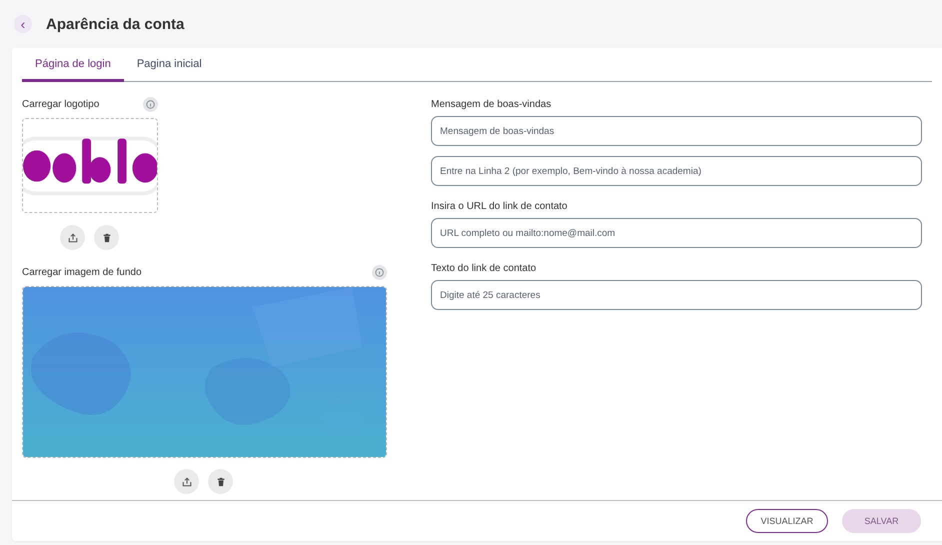 The height and width of the screenshot is (545, 942). What do you see at coordinates (484, 268) in the screenshot?
I see `field-label: Texto do link de contato` at bounding box center [484, 268].